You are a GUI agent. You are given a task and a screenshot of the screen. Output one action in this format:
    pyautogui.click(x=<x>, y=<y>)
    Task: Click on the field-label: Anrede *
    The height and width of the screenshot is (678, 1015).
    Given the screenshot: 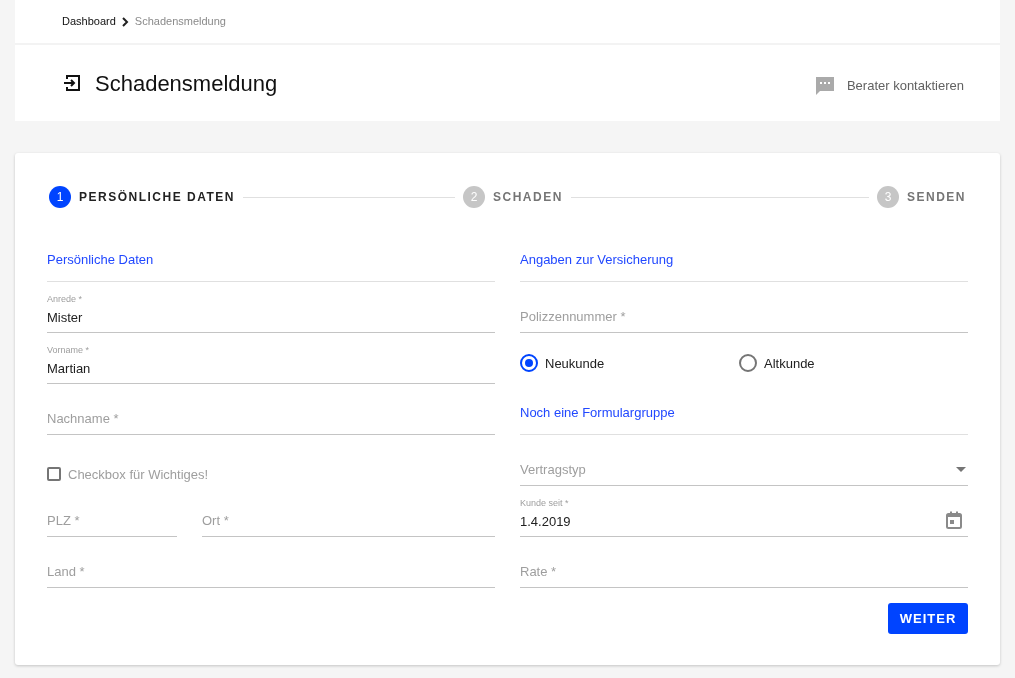 What is the action you would take?
    pyautogui.click(x=65, y=299)
    